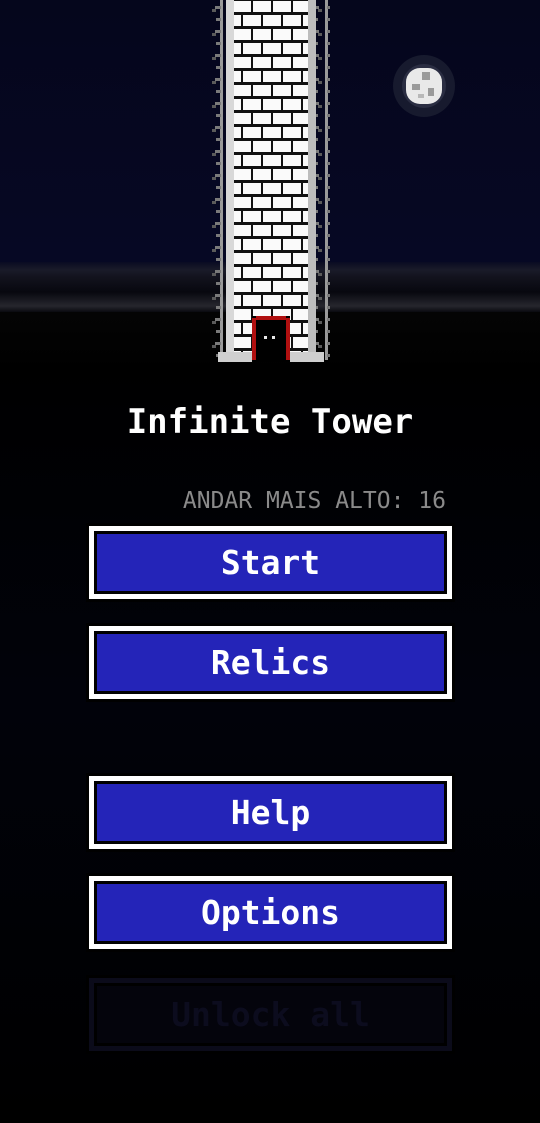  Describe the element at coordinates (270, 662) in the screenshot. I see `relics-button: Relics` at that location.